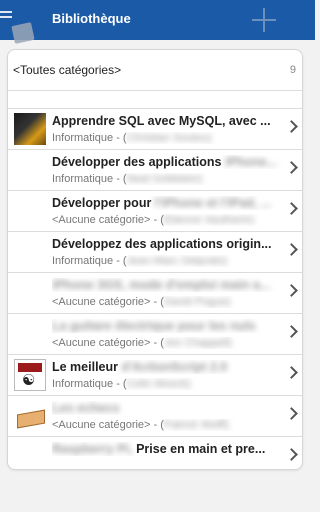  What do you see at coordinates (127, 179) in the screenshot?
I see `book-subtitle: Informatique - (Neal Goldstein)` at bounding box center [127, 179].